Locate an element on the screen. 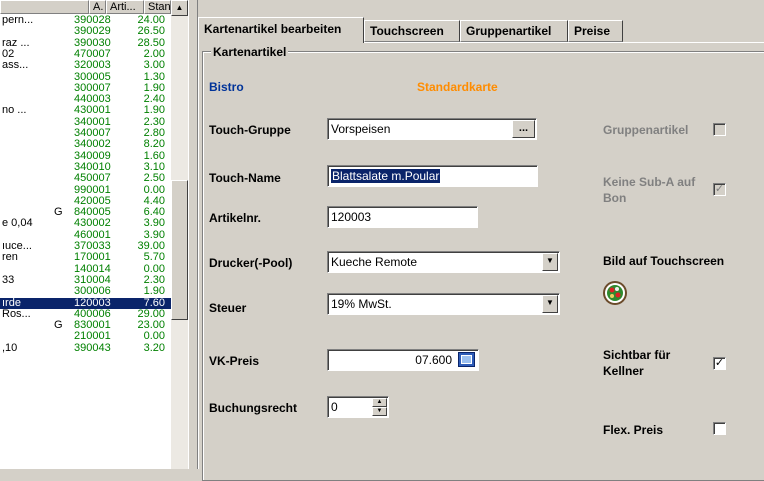 This screenshot has width=764, height=481. outlet-label: Bistro is located at coordinates (226, 87).